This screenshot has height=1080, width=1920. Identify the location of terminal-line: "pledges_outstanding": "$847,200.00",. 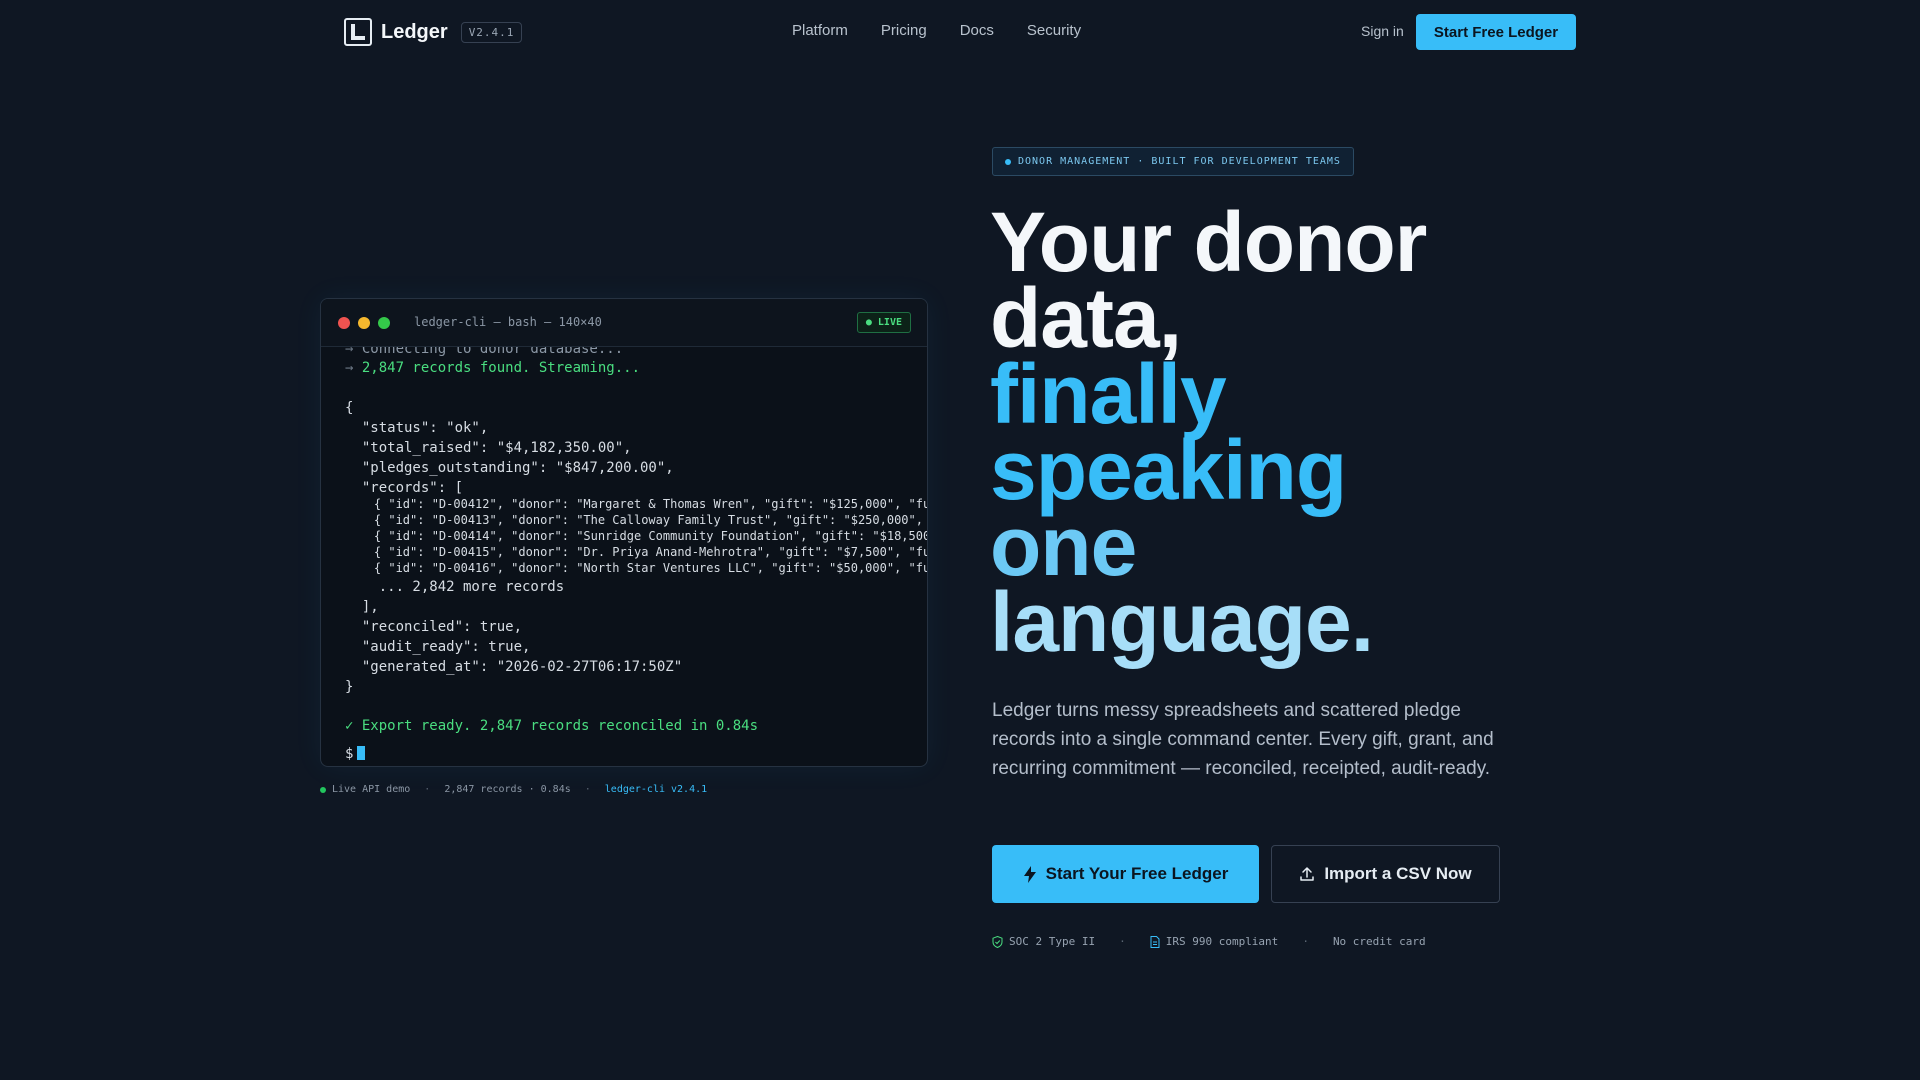
(509, 468).